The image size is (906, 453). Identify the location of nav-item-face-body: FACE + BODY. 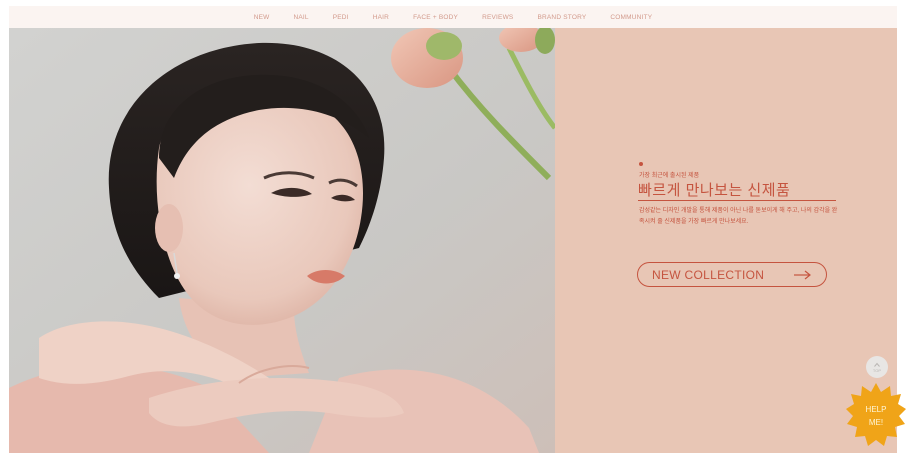
(435, 17).